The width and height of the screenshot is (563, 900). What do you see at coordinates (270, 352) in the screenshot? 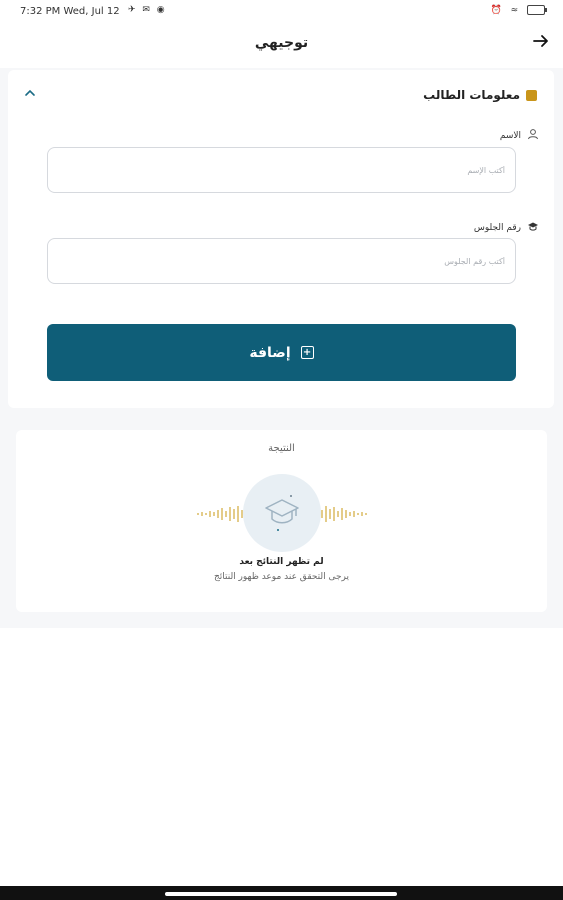
I see `add-button-label: إضافة` at bounding box center [270, 352].